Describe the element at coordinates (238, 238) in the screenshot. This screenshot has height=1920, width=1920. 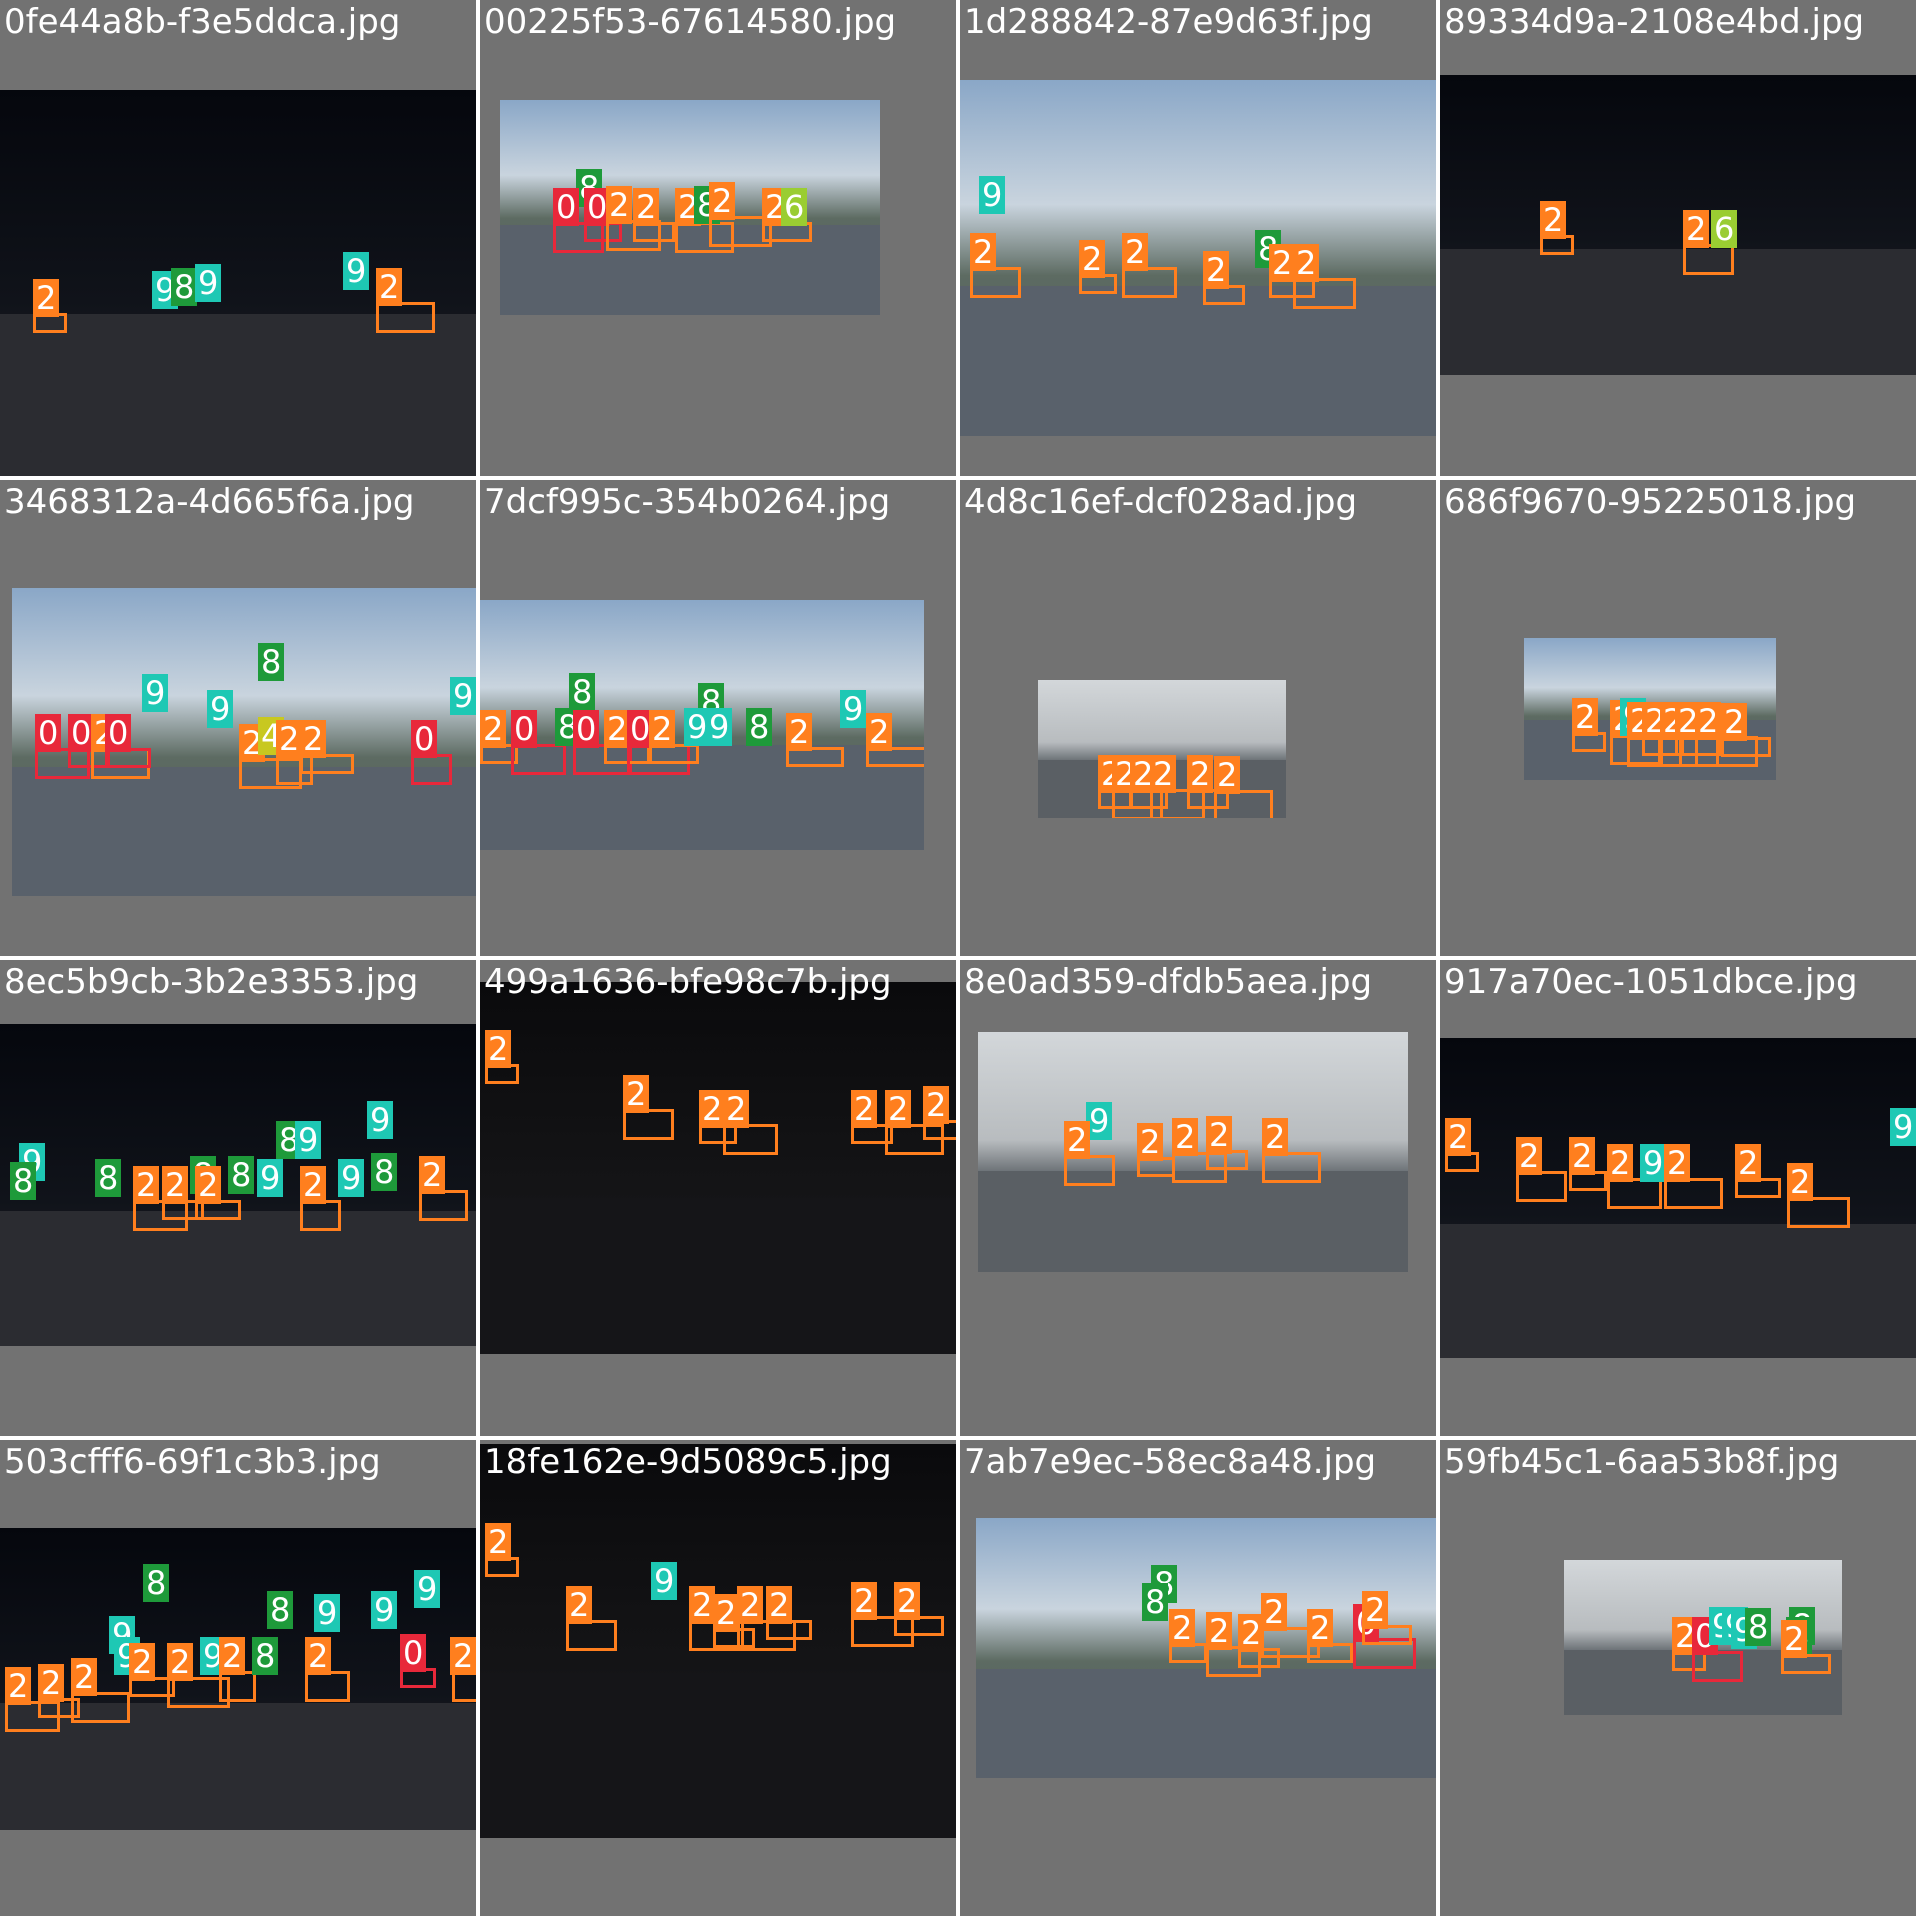
I see `image-tile: 0fe44a8b-f3e5ddca.jpg 2 9 8 9 9 2` at that location.